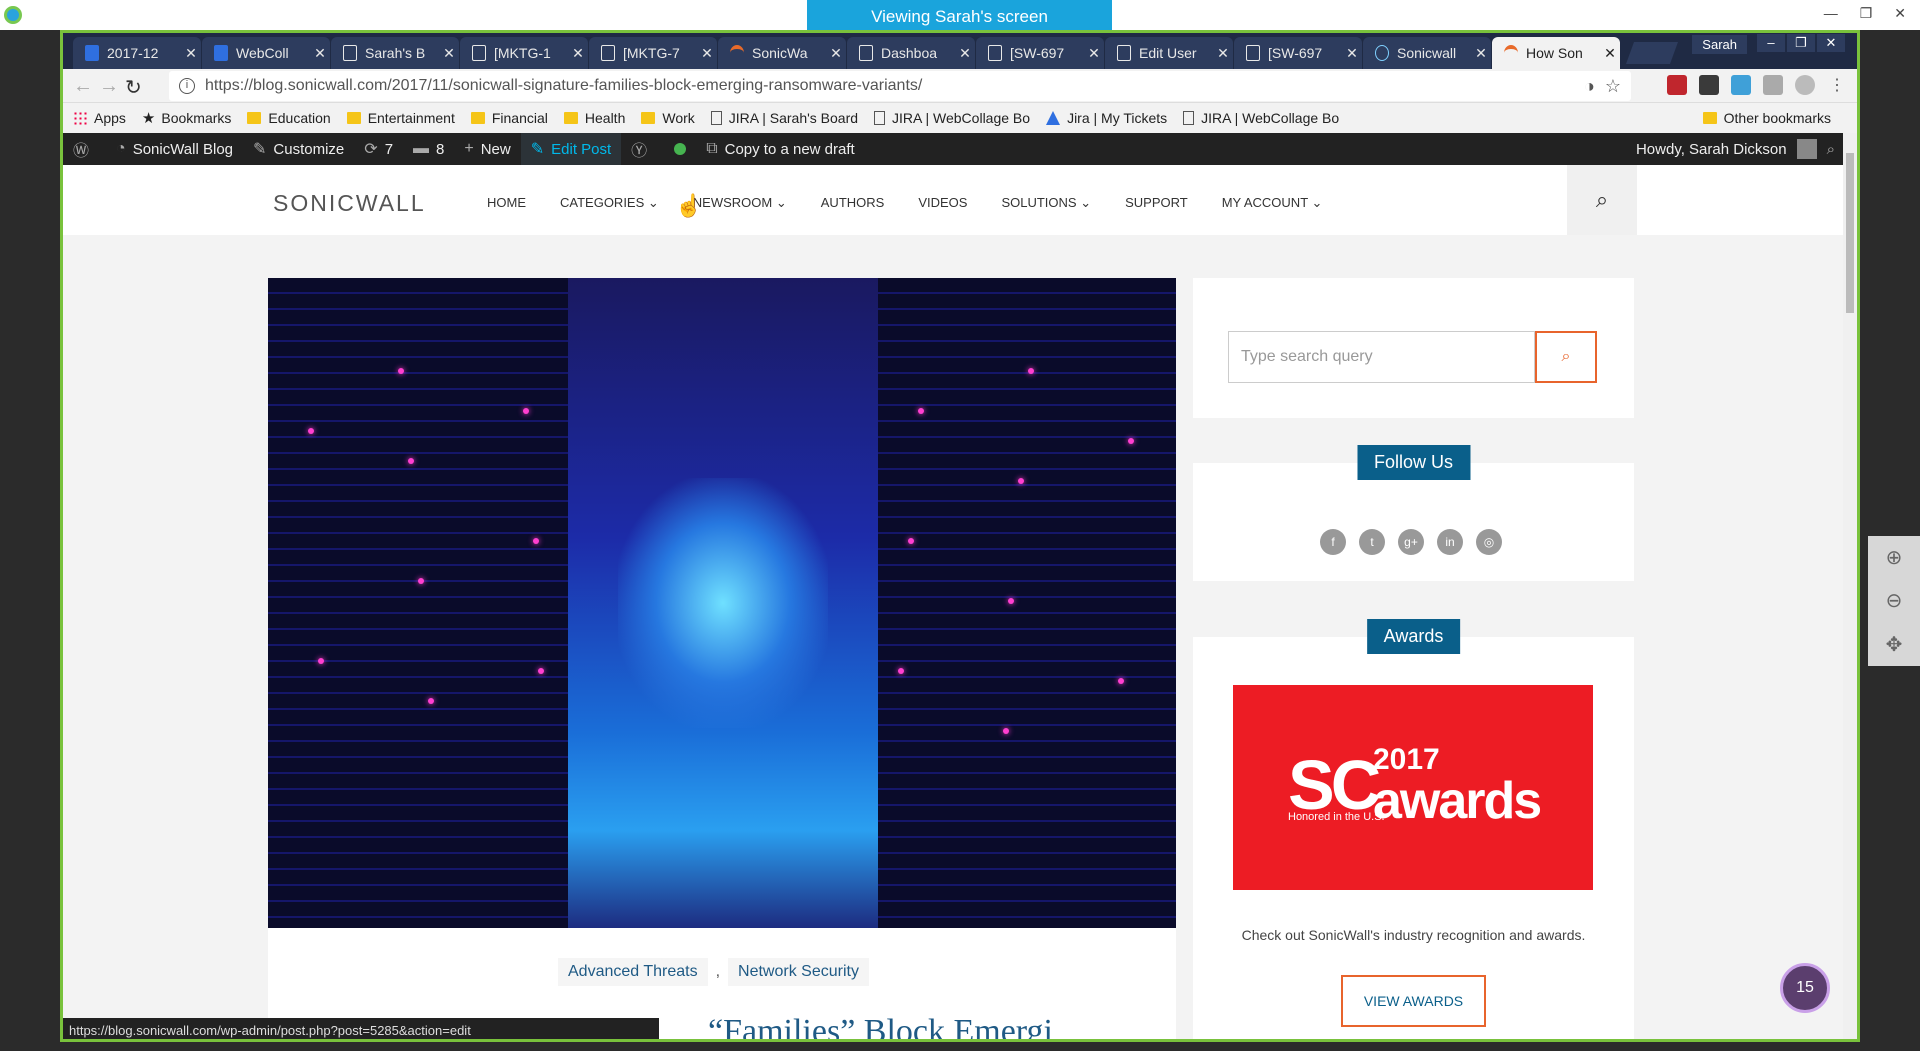 The width and height of the screenshot is (1920, 1051). I want to click on nav-item: NEWSROOM ⌄, so click(740, 203).